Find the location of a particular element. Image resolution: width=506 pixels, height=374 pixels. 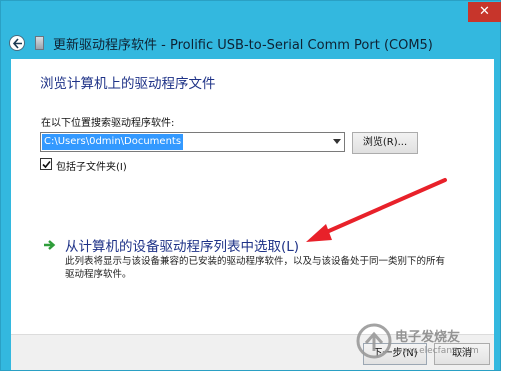

watermark: 电子发烧友 www.elecfans.com is located at coordinates (424, 341).